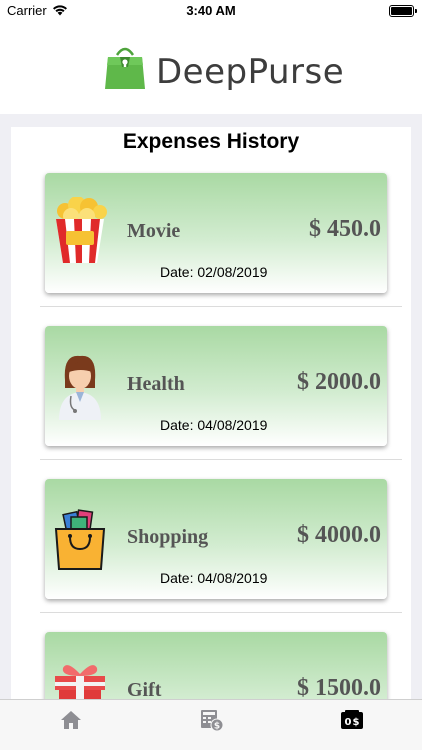  What do you see at coordinates (214, 272) in the screenshot?
I see `expense-date: Date: 02/08/2019` at bounding box center [214, 272].